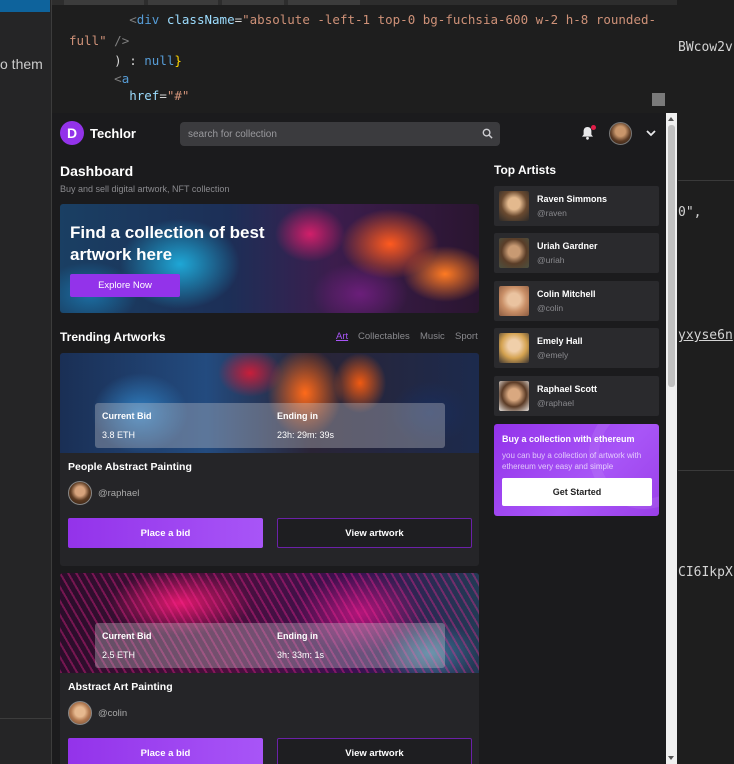 The image size is (734, 764). Describe the element at coordinates (651, 133) in the screenshot. I see `chevron-down-icon` at that location.